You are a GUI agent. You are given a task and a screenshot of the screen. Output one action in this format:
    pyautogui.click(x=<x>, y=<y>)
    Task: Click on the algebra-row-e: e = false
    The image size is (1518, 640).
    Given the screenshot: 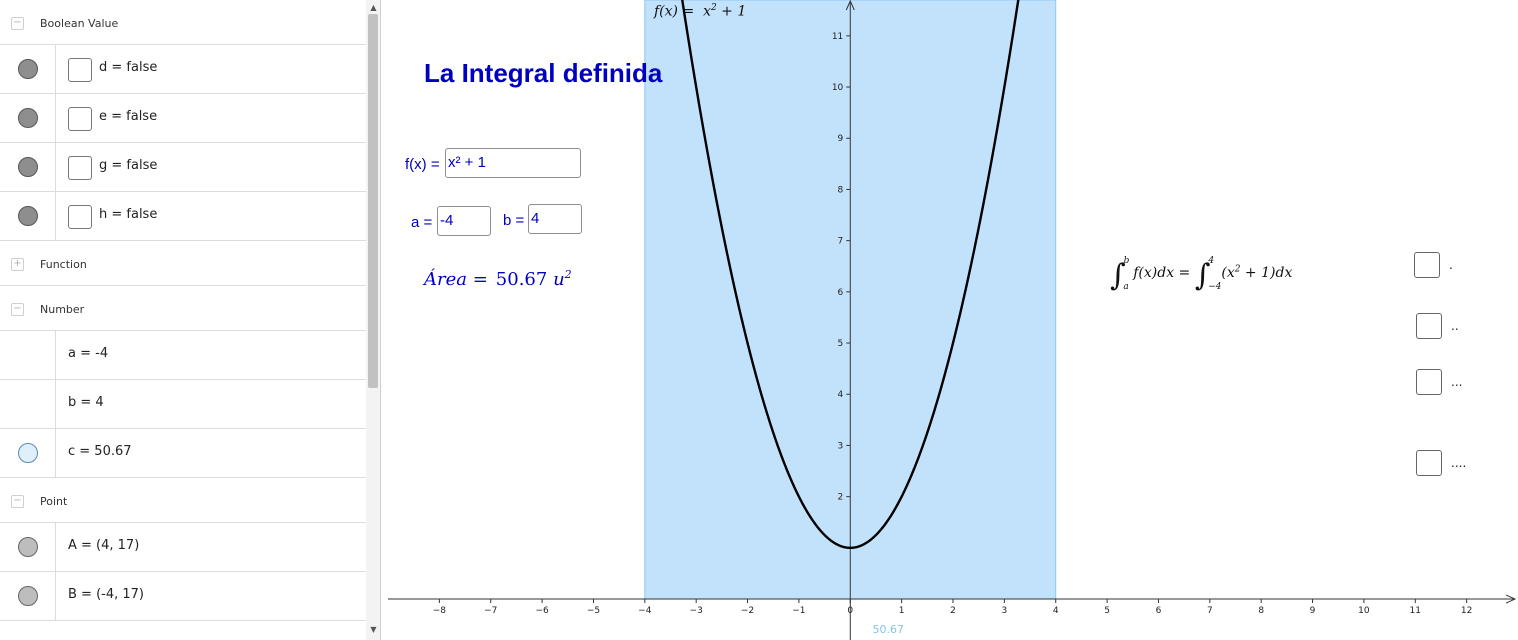 What is the action you would take?
    pyautogui.click(x=183, y=118)
    